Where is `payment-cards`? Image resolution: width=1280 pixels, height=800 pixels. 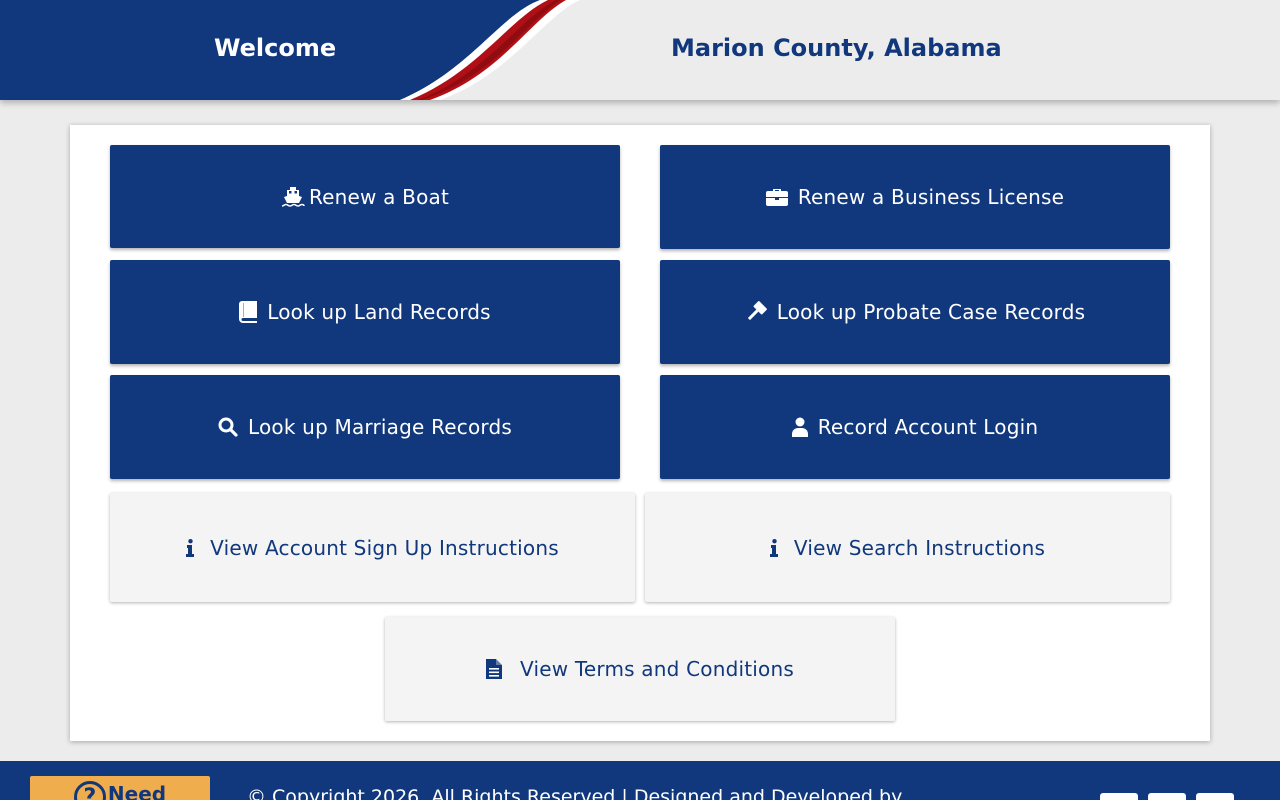
payment-cards is located at coordinates (1167, 796).